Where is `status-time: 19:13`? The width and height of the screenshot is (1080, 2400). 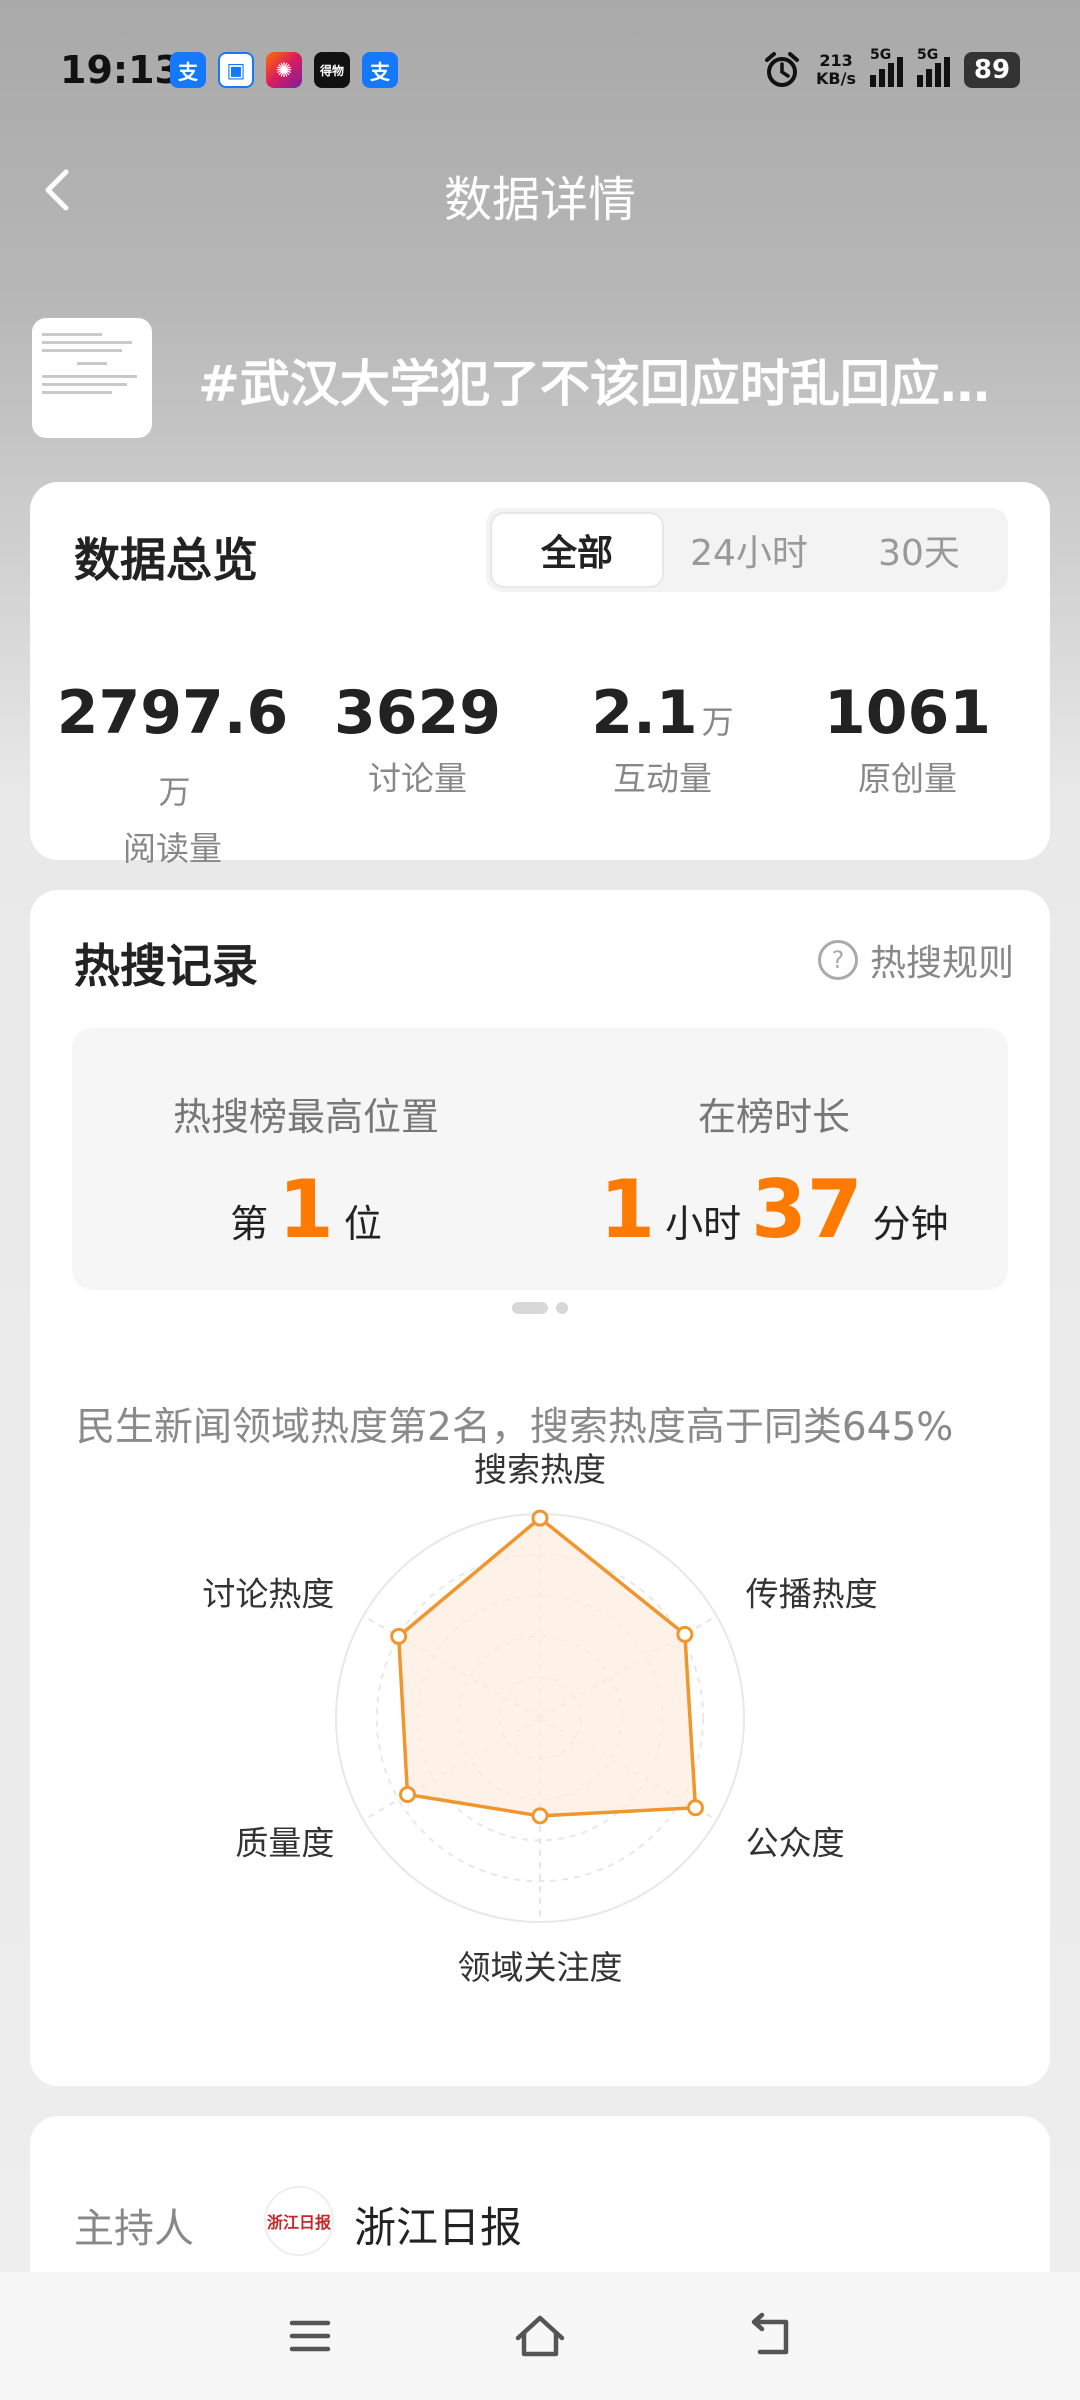 status-time: 19:13 is located at coordinates (120, 70).